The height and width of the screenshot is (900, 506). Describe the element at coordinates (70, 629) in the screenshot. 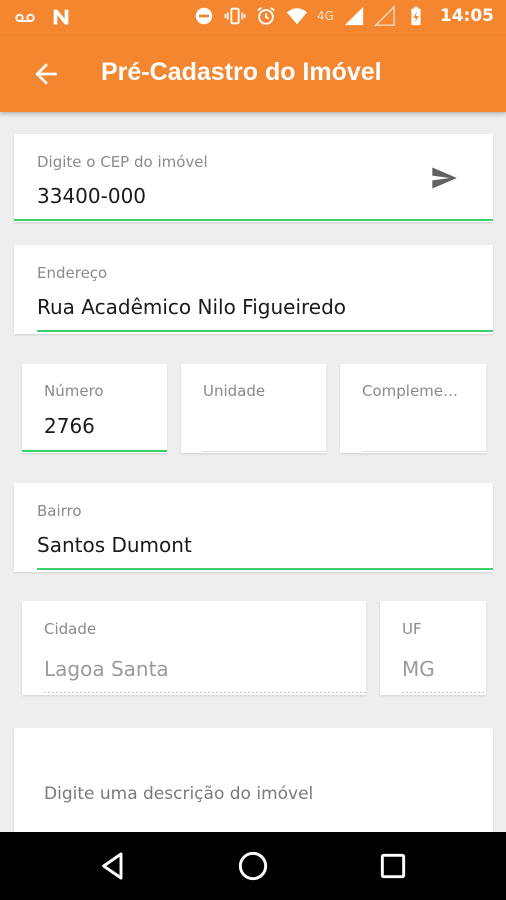

I see `cidade-label: Cidade` at that location.